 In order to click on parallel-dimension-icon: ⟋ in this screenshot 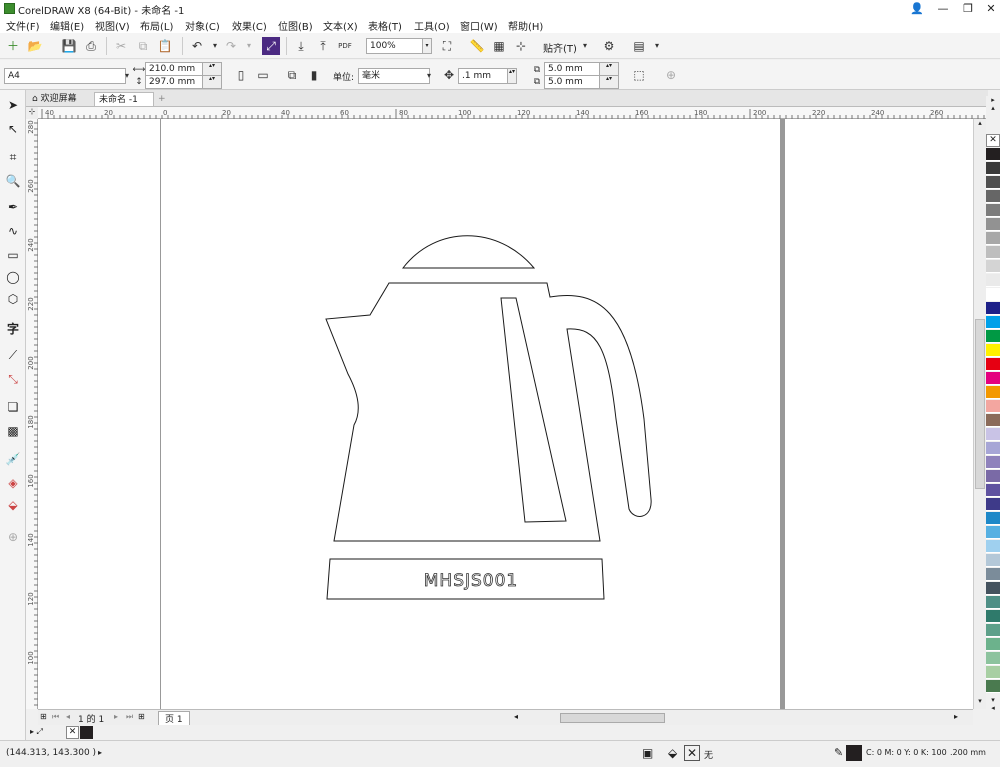, I will do `click(13, 355)`.